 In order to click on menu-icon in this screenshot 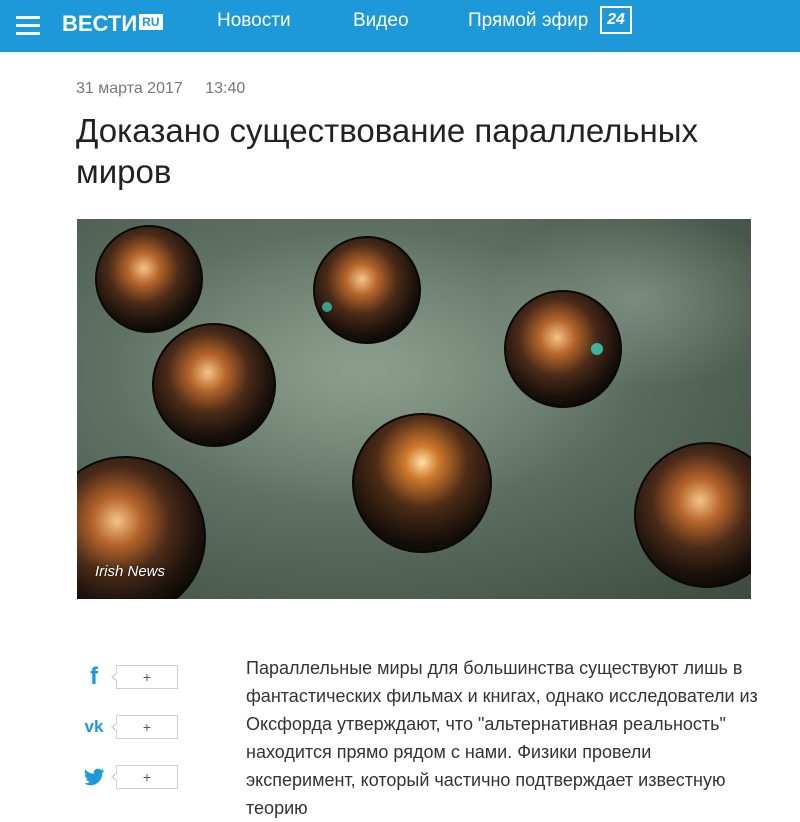, I will do `click(28, 24)`.